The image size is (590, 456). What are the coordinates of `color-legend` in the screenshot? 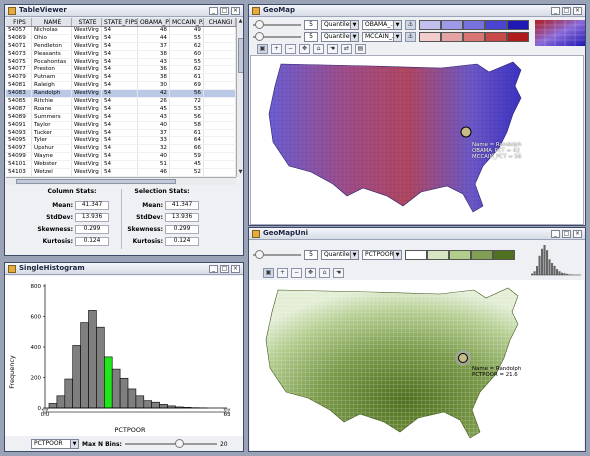 It's located at (460, 255).